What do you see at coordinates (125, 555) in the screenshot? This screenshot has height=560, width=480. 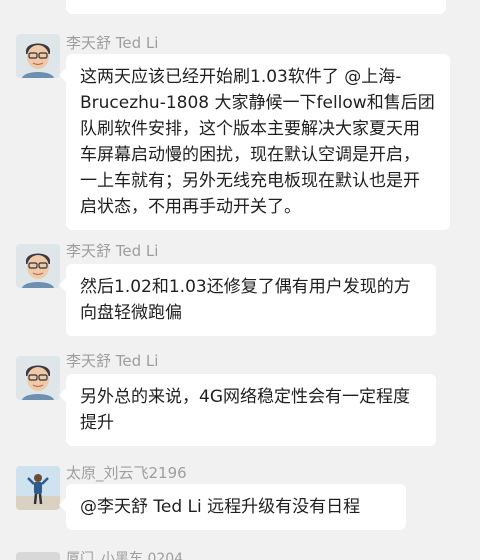 I see `sender-name: 厦门_小黑车 0204` at bounding box center [125, 555].